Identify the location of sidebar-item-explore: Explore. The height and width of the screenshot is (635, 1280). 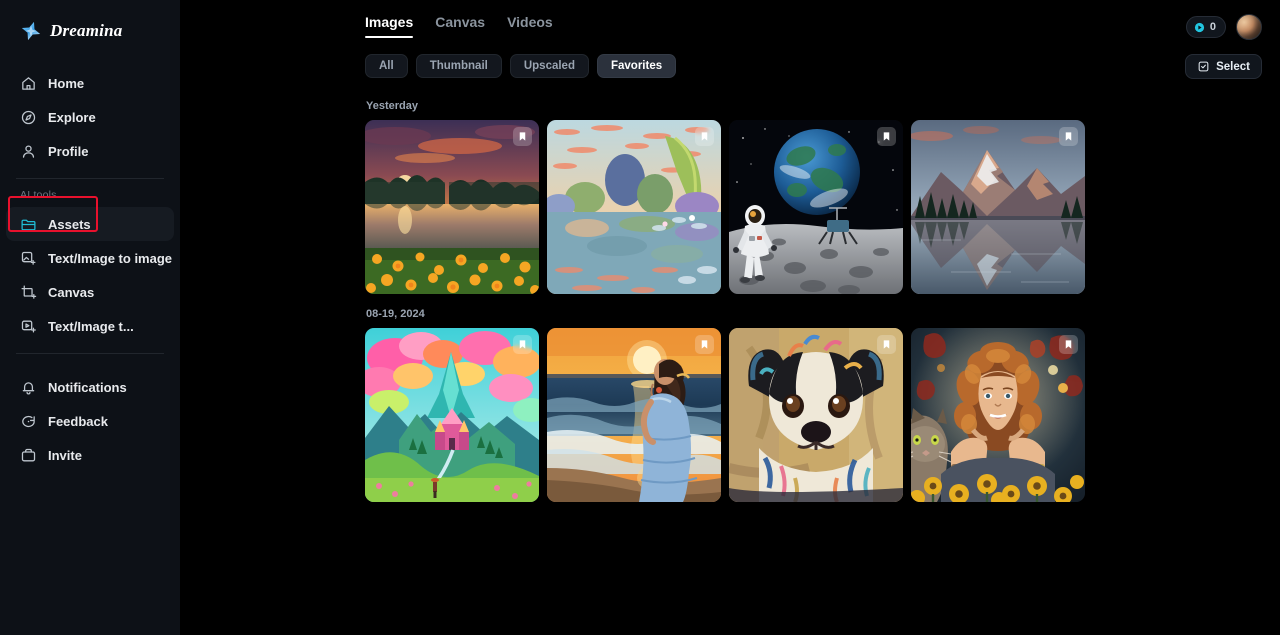
(90, 117).